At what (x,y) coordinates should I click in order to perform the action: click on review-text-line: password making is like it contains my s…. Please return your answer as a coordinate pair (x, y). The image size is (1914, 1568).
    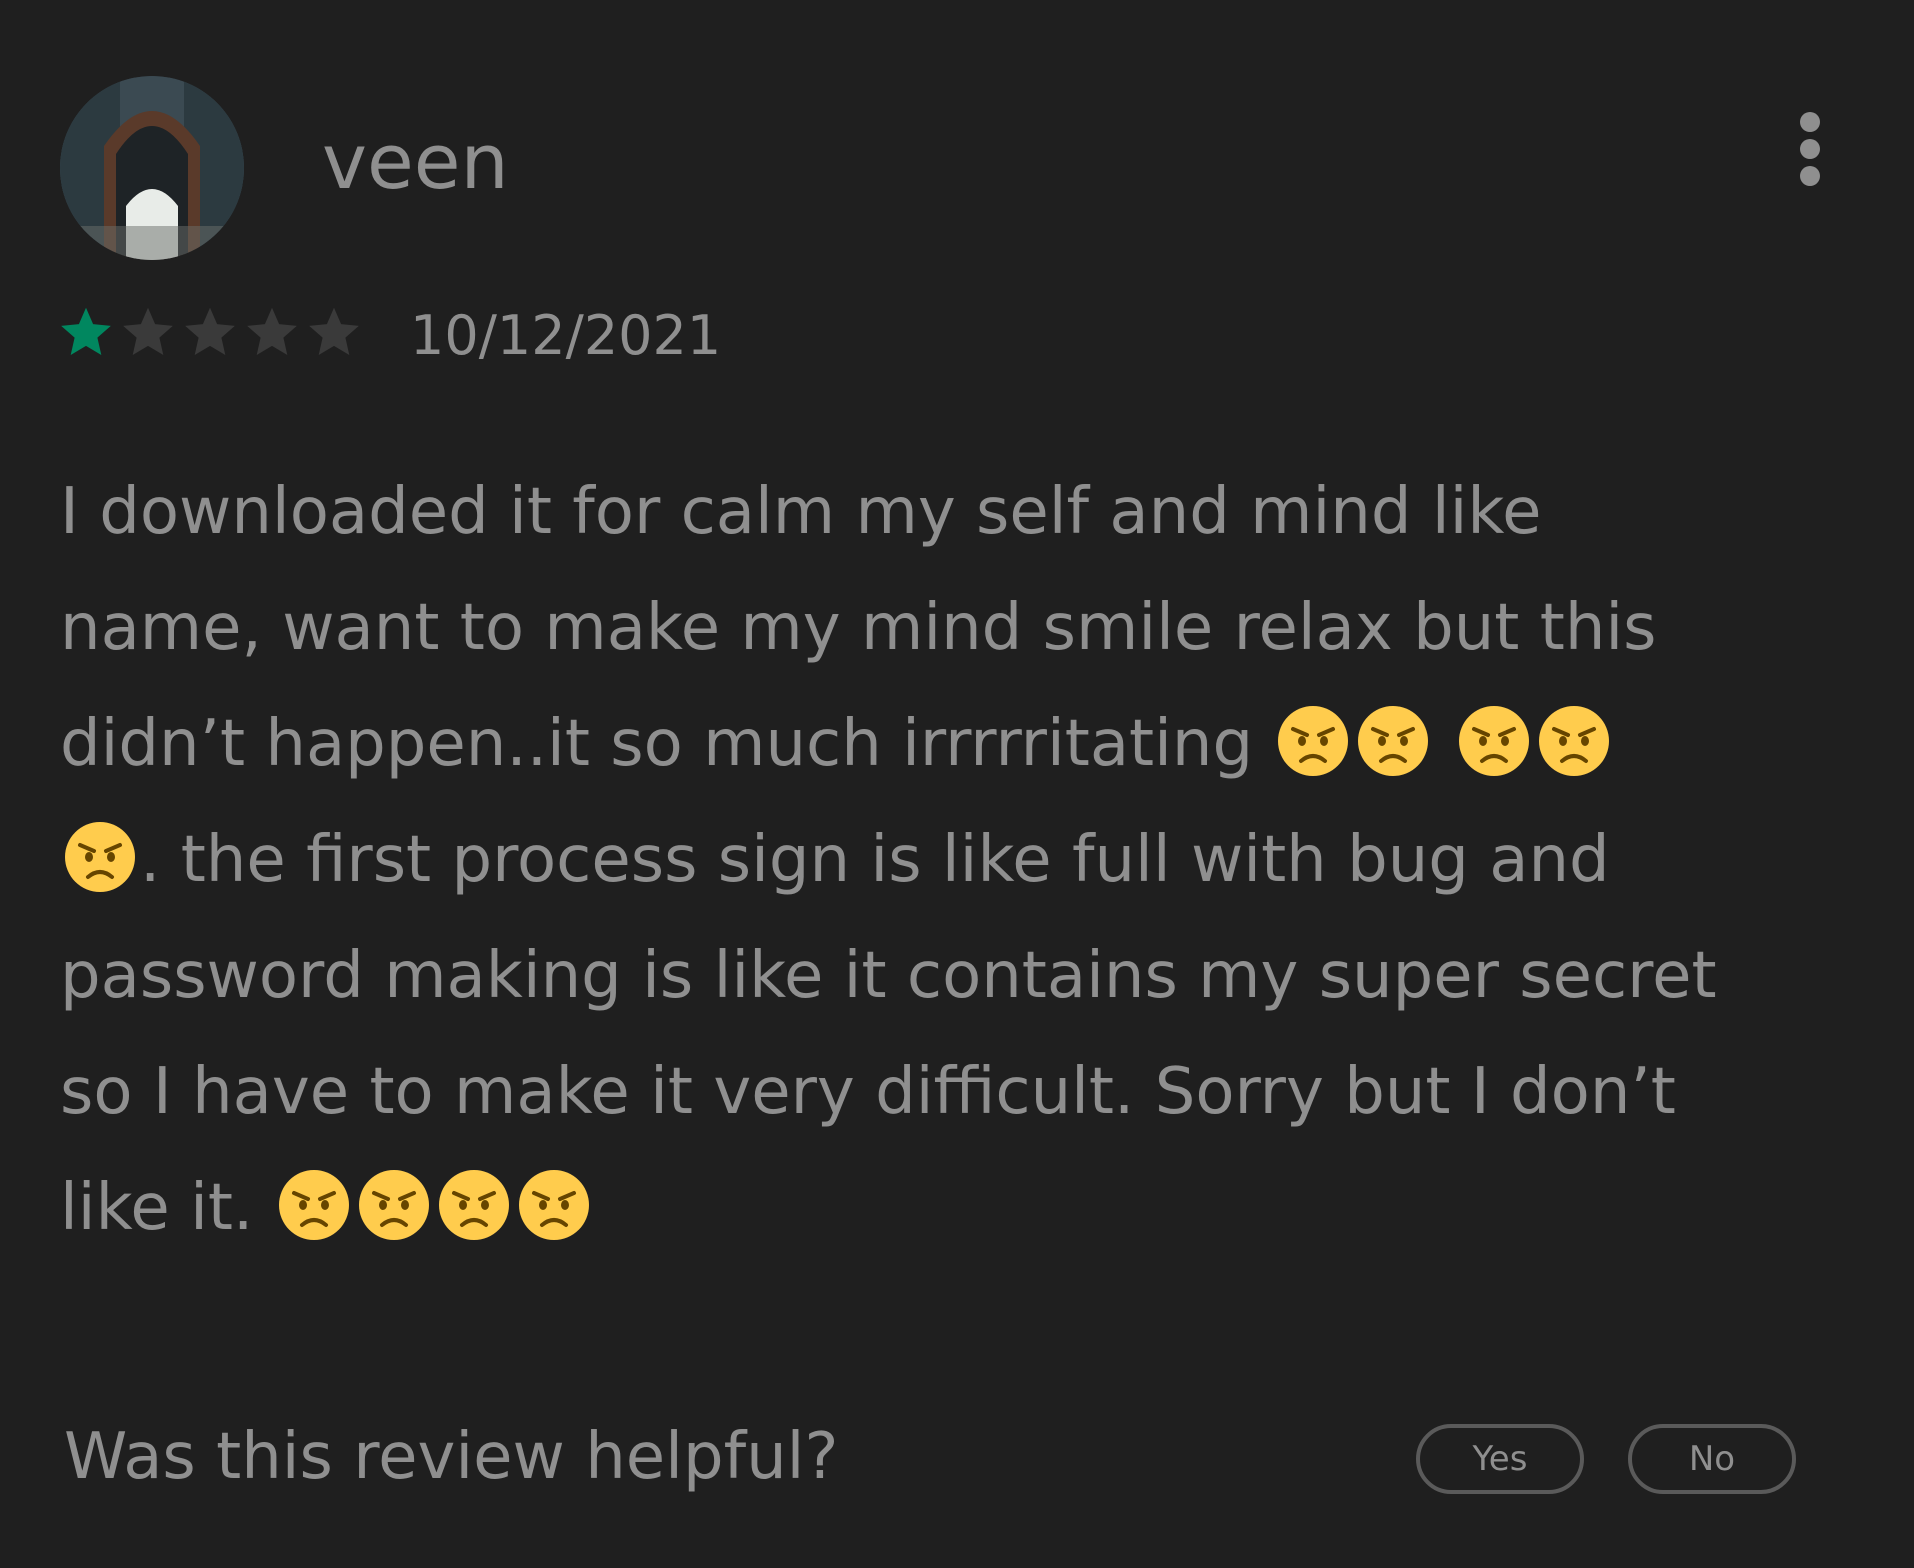
    Looking at the image, I should click on (955, 976).